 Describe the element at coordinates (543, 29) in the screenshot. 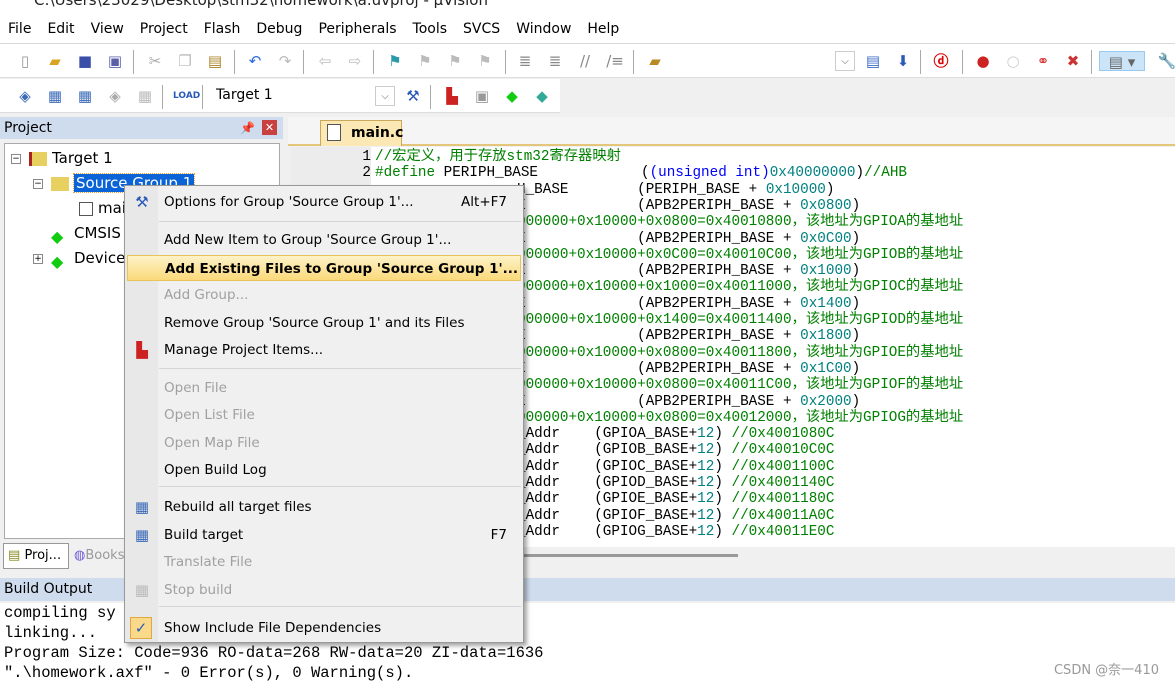

I see `menu-window: Window` at that location.